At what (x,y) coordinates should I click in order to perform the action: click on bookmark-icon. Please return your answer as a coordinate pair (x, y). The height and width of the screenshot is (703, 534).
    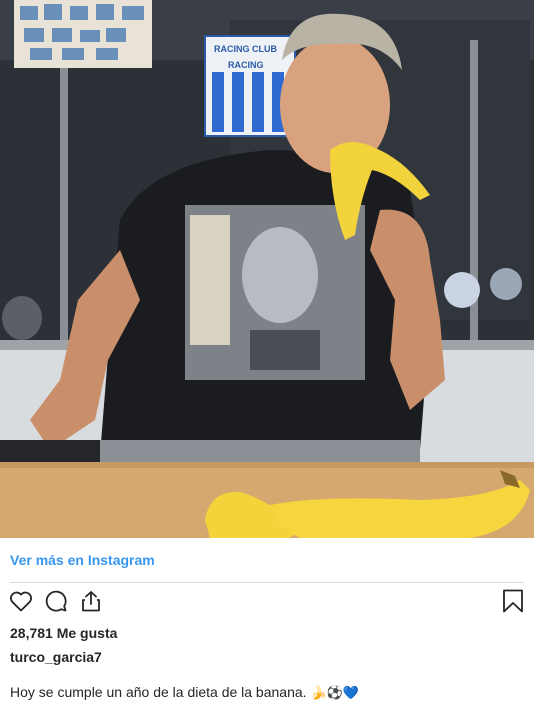
    Looking at the image, I should click on (513, 601).